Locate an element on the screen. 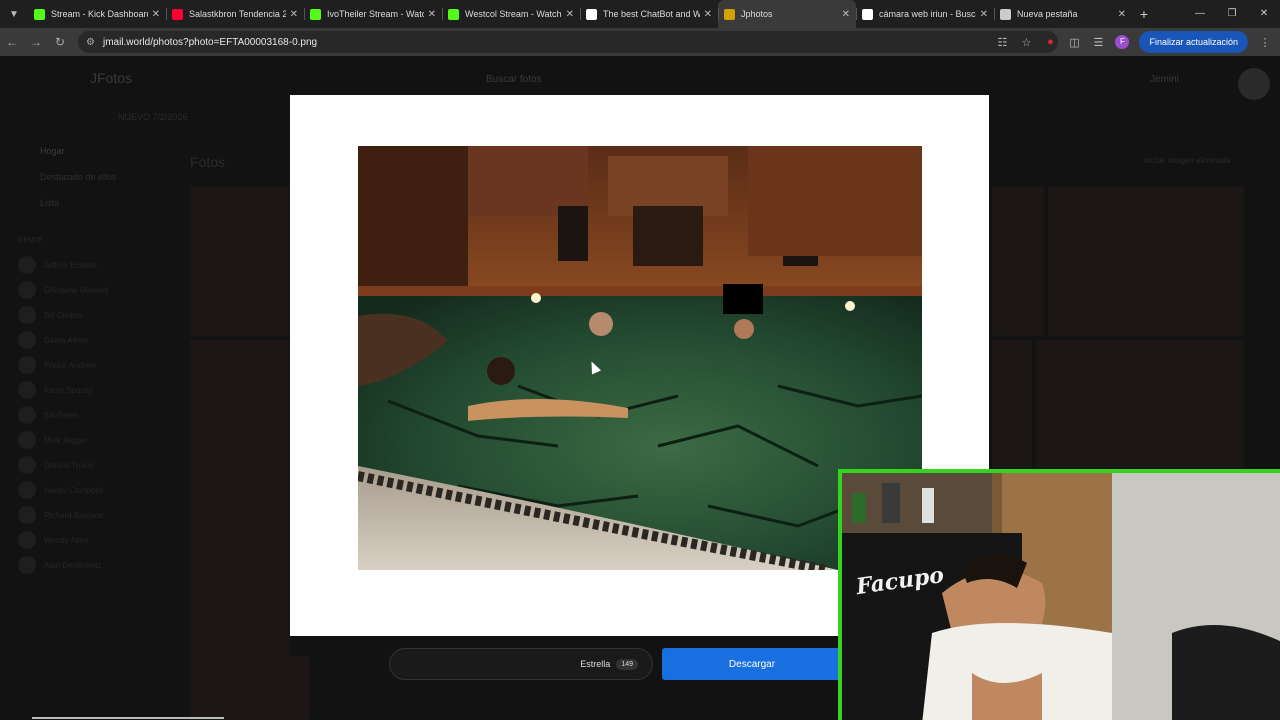 The width and height of the screenshot is (1280, 720). extension-record-icon: ● is located at coordinates (1050, 42).